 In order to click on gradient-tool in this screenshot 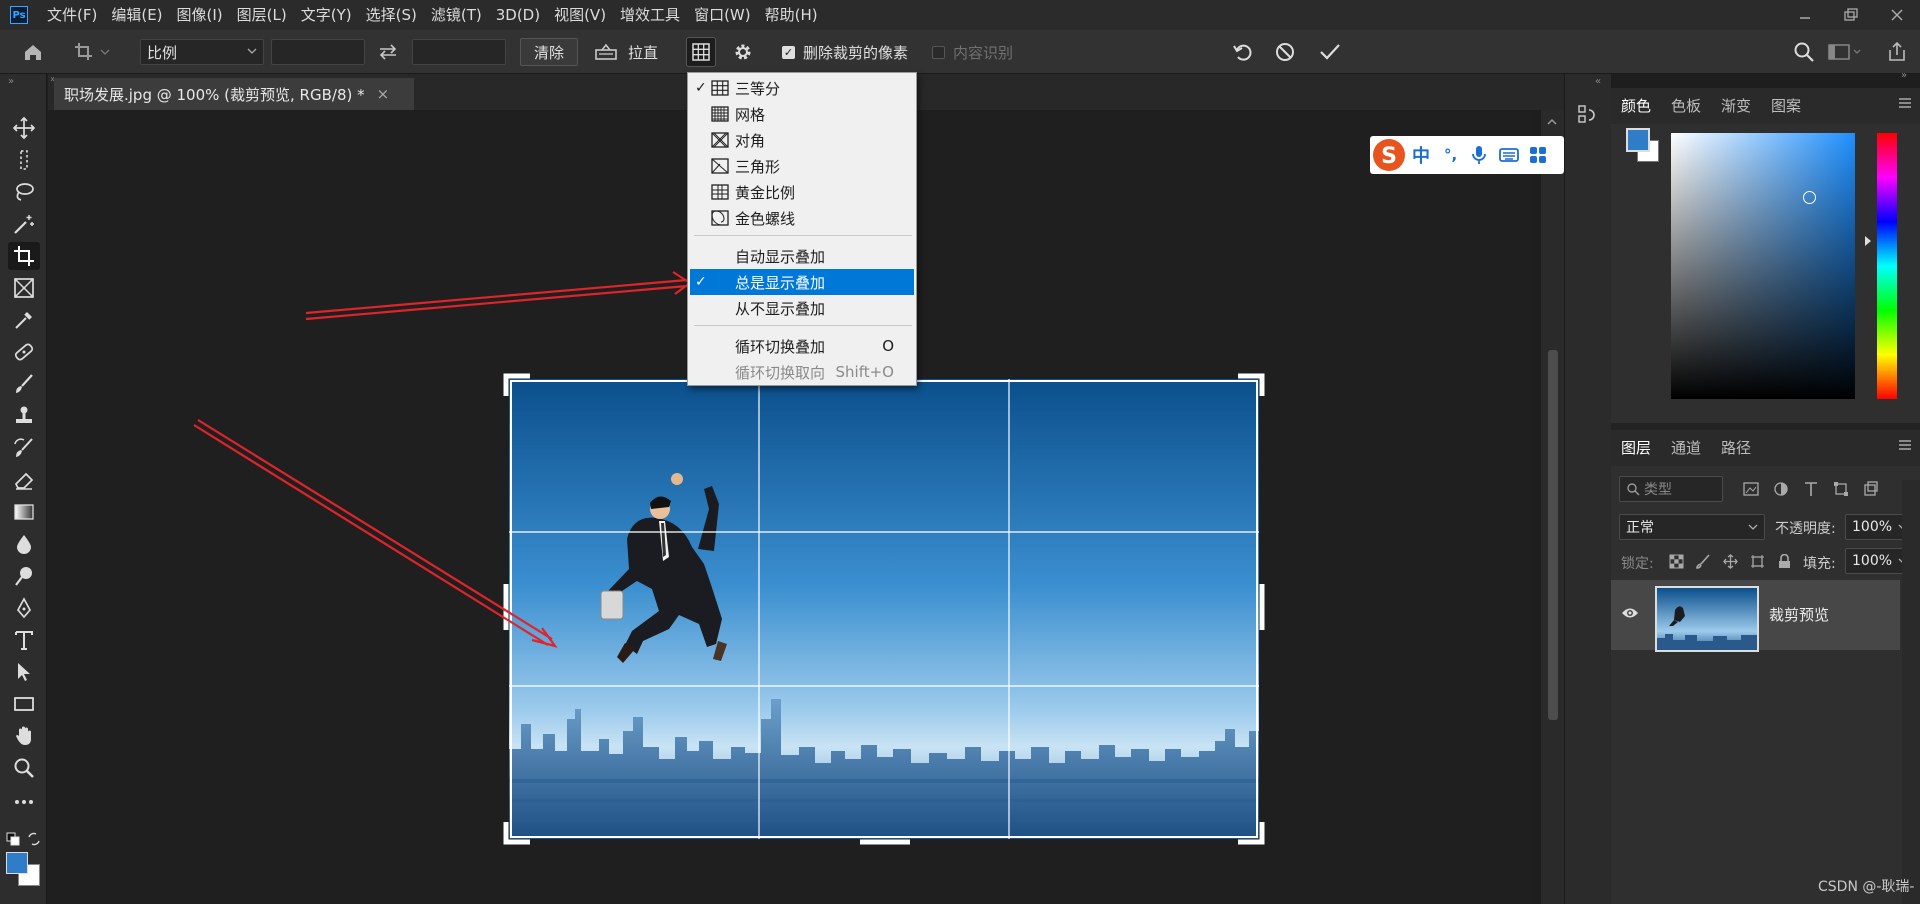, I will do `click(24, 512)`.